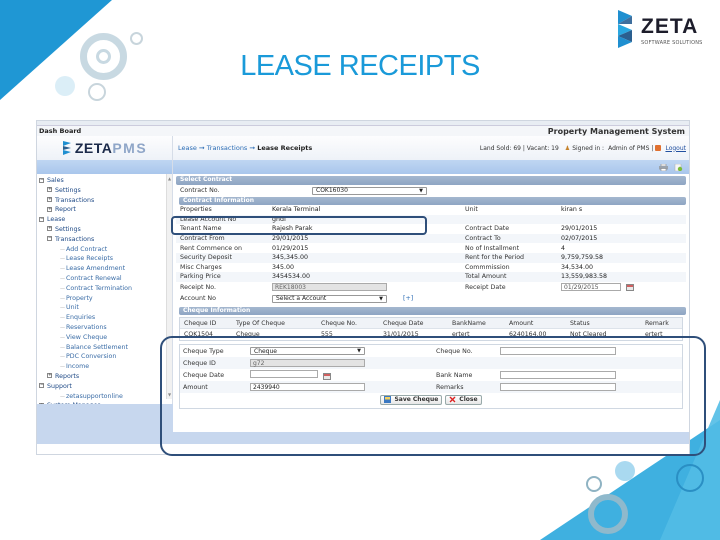 This screenshot has width=720, height=540. Describe the element at coordinates (363, 131) in the screenshot. I see `dashboard-bar: Dash Board Property Management System` at that location.